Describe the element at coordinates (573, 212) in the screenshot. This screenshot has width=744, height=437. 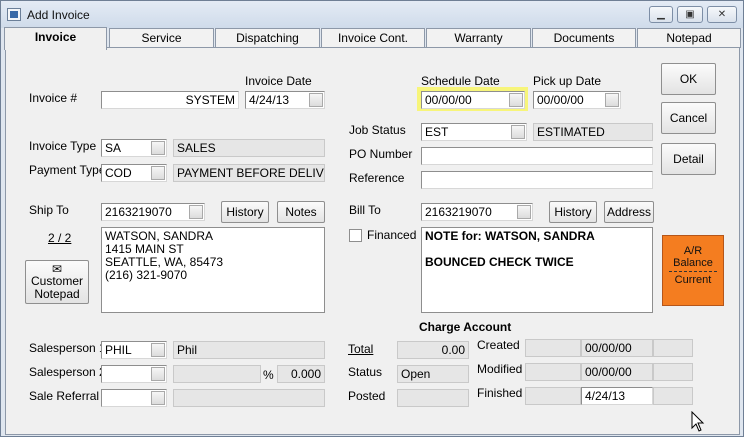
I see `bill-to-history-button: History` at that location.